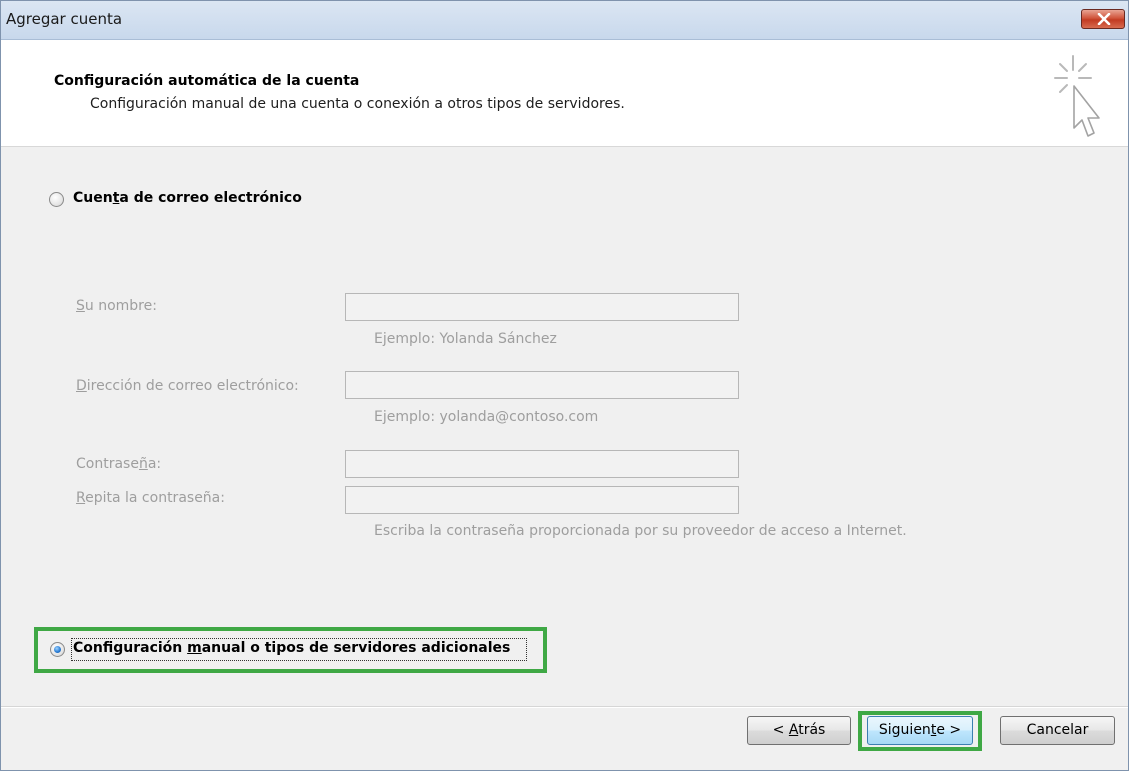 The height and width of the screenshot is (771, 1129). Describe the element at coordinates (192, 386) in the screenshot. I see `email-label-rest: irección de correo electrónico:` at that location.